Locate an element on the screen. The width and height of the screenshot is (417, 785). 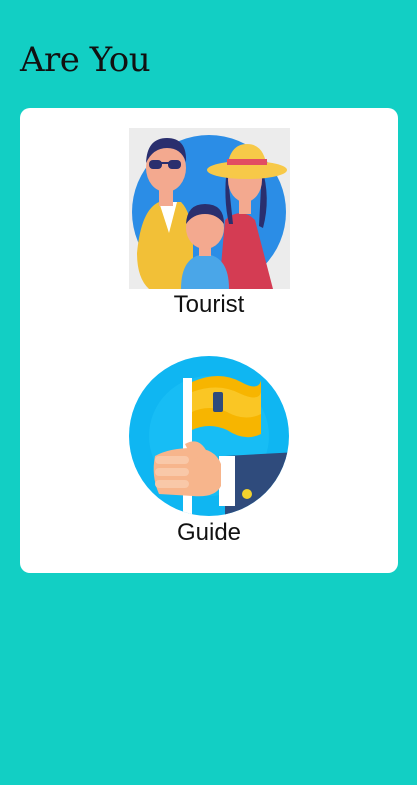
tourist-label: Tourist is located at coordinates (209, 304).